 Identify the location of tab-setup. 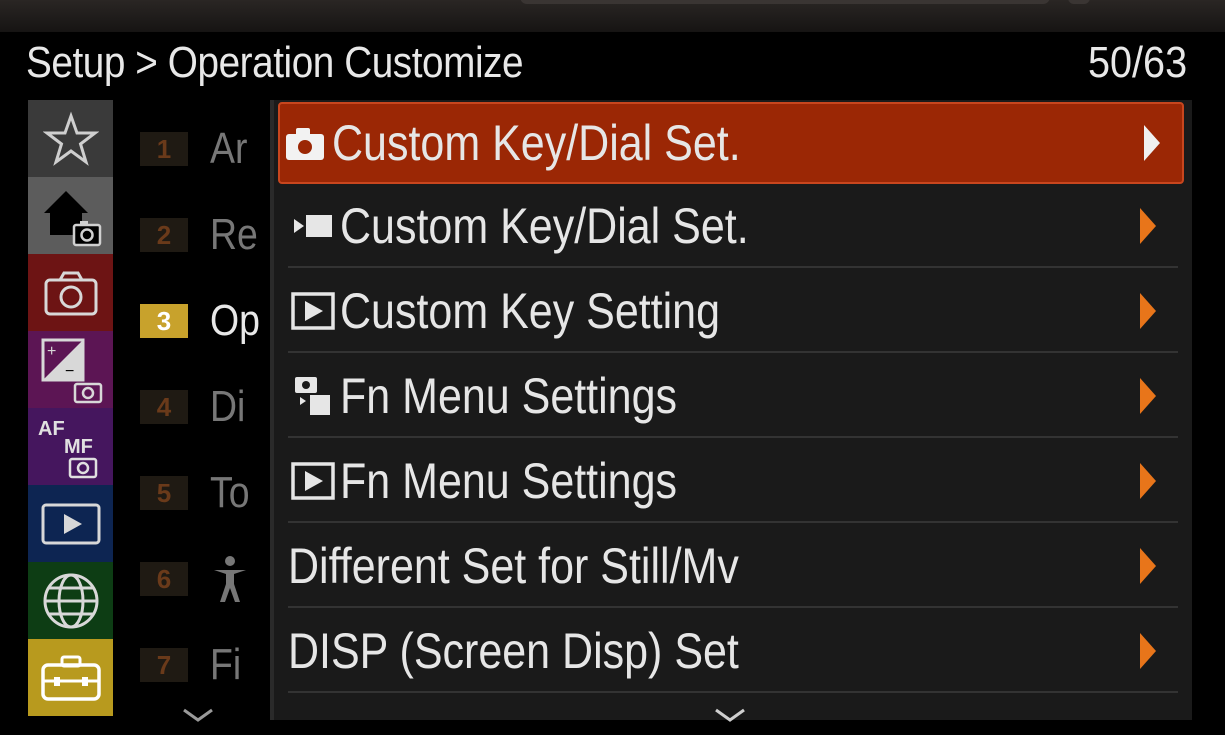
(70, 677).